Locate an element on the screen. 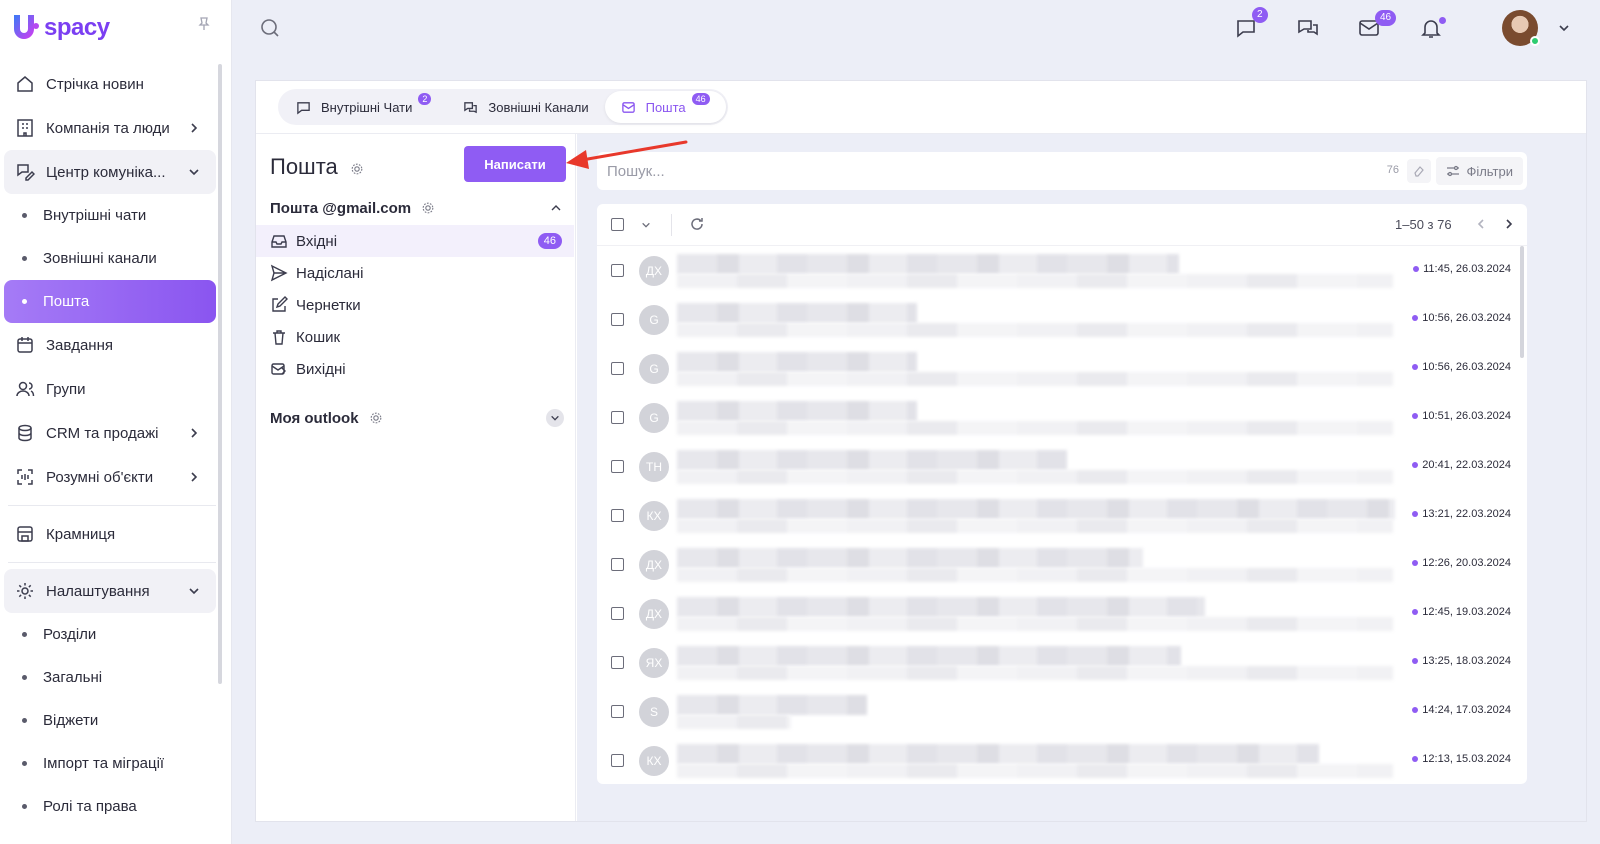 The height and width of the screenshot is (844, 1600). sidebar-item-sections: Розділи is located at coordinates (110, 634).